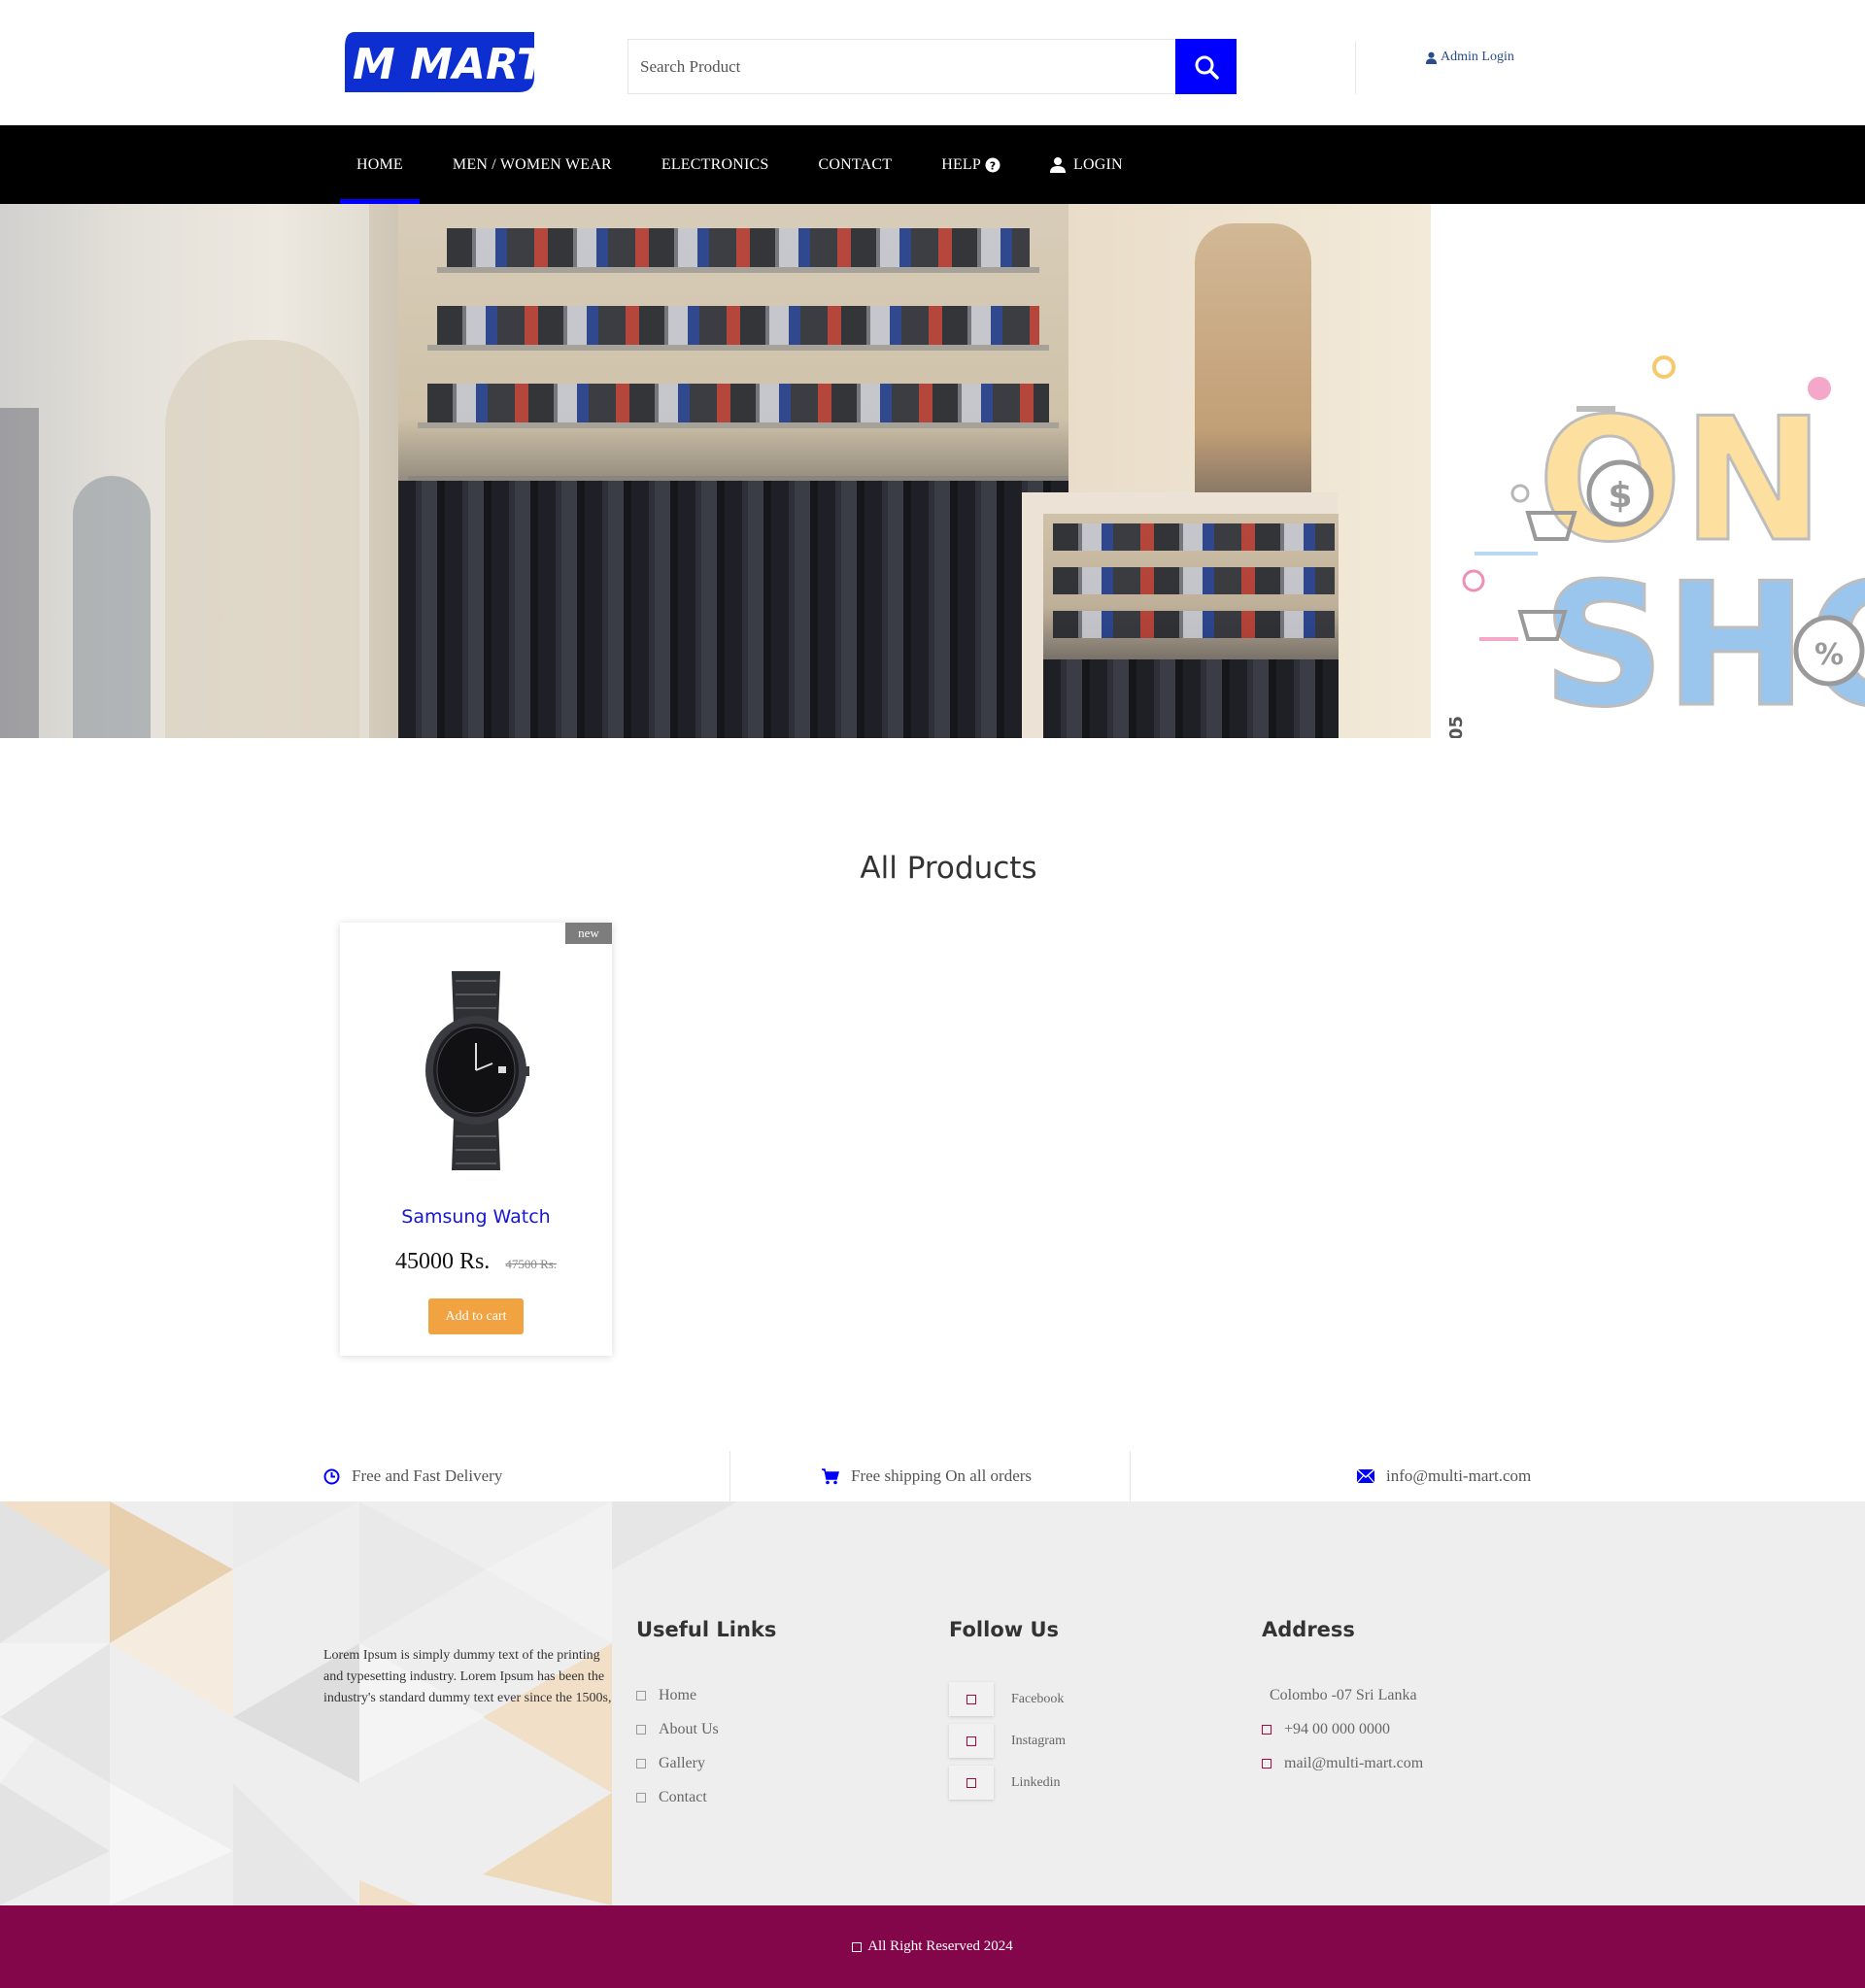  Describe the element at coordinates (1007, 1782) in the screenshot. I see `social-linkedin: Linkedin` at that location.